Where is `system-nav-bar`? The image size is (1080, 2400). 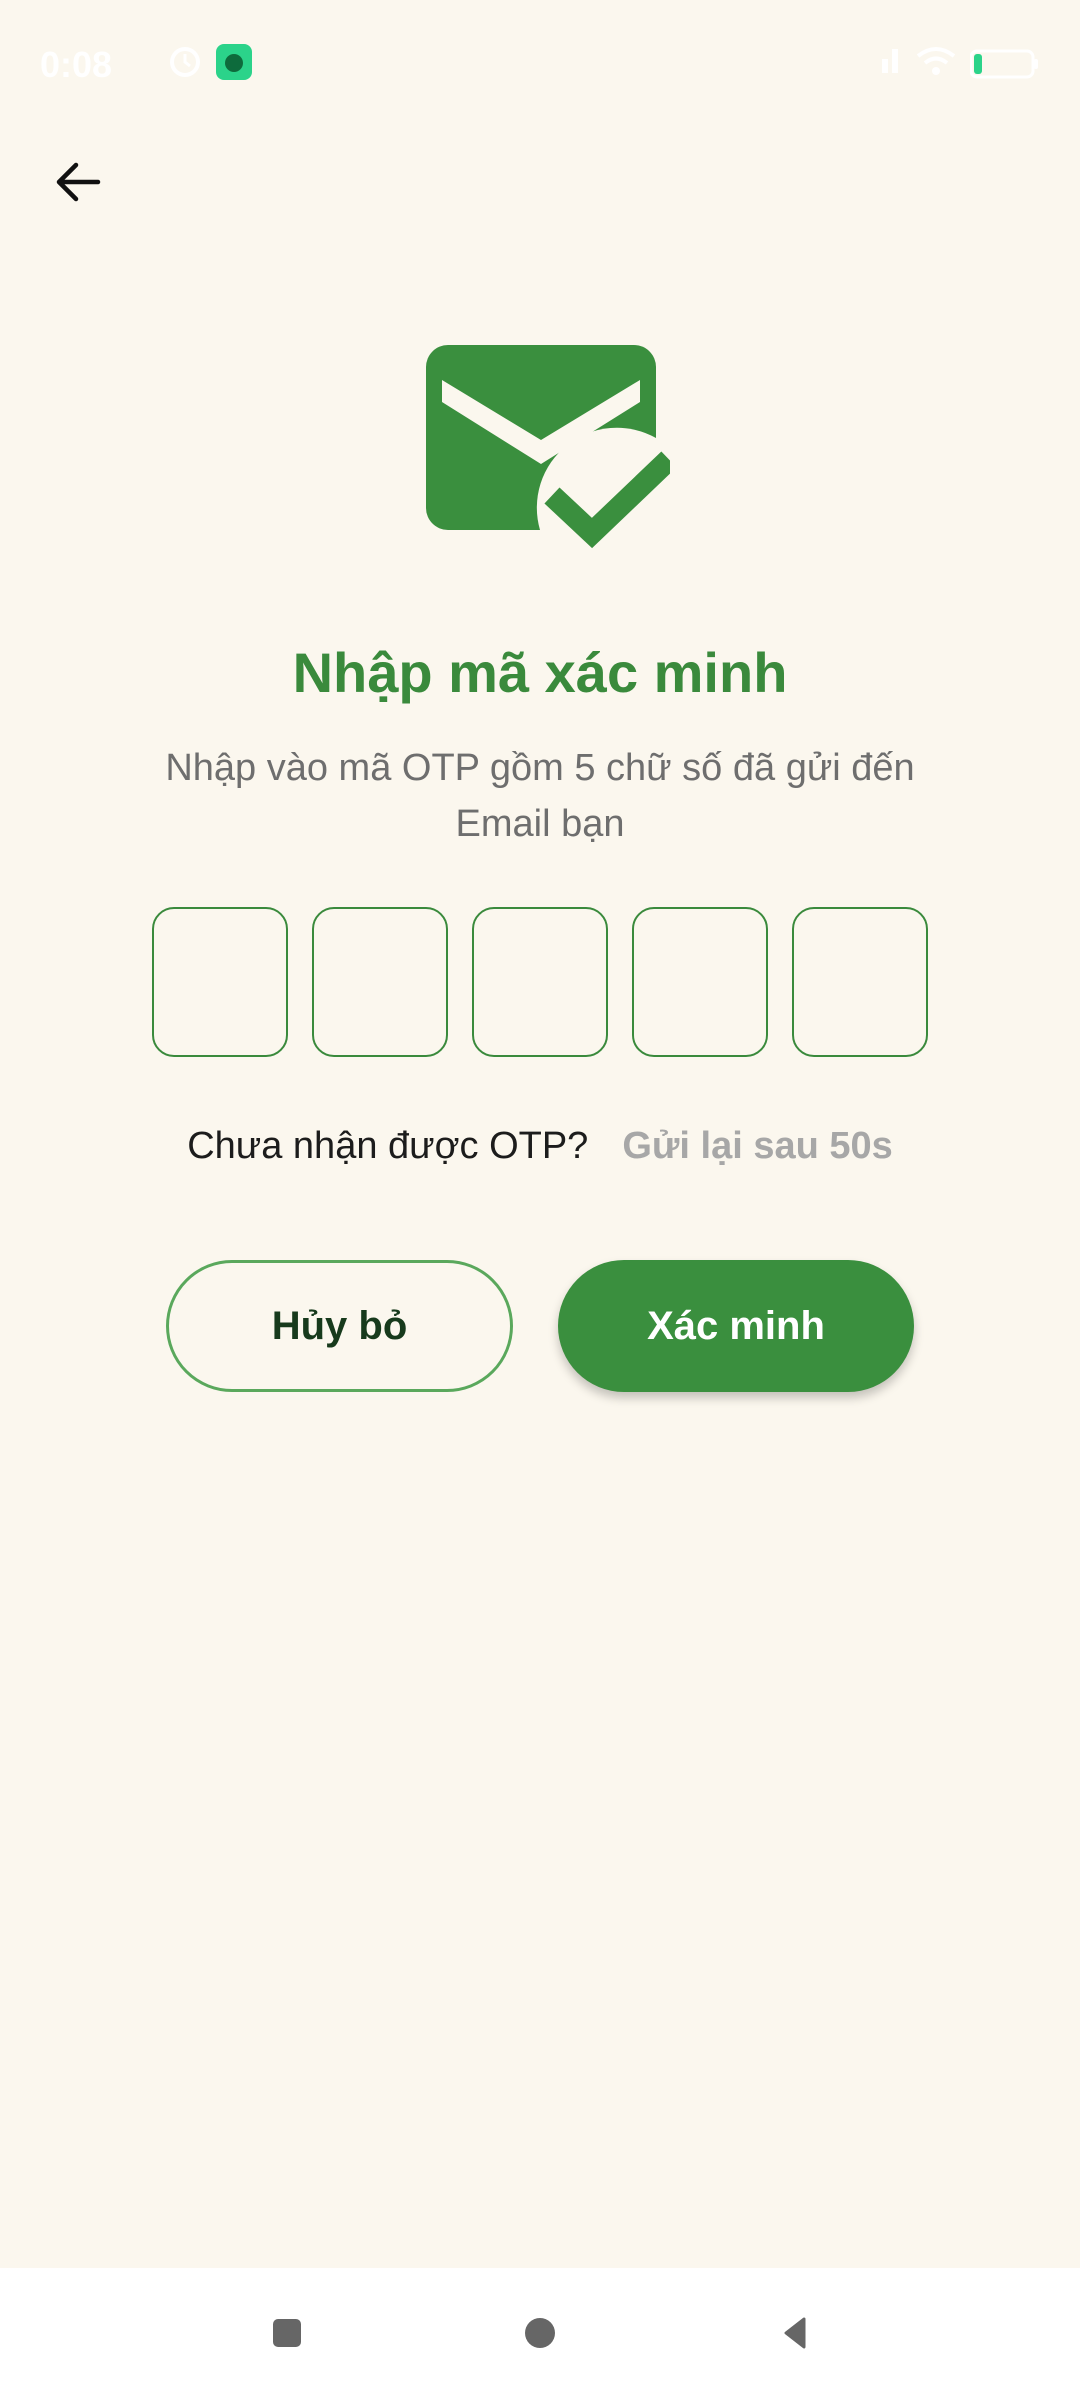 system-nav-bar is located at coordinates (540, 2334).